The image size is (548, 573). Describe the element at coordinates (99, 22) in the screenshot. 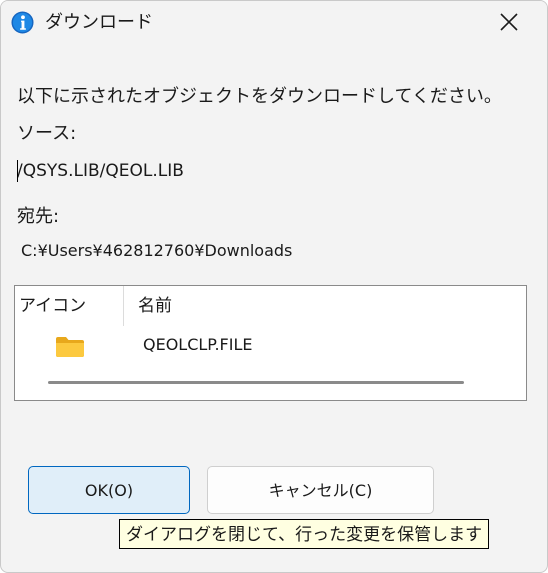

I see `window-title: ダウンロード` at that location.